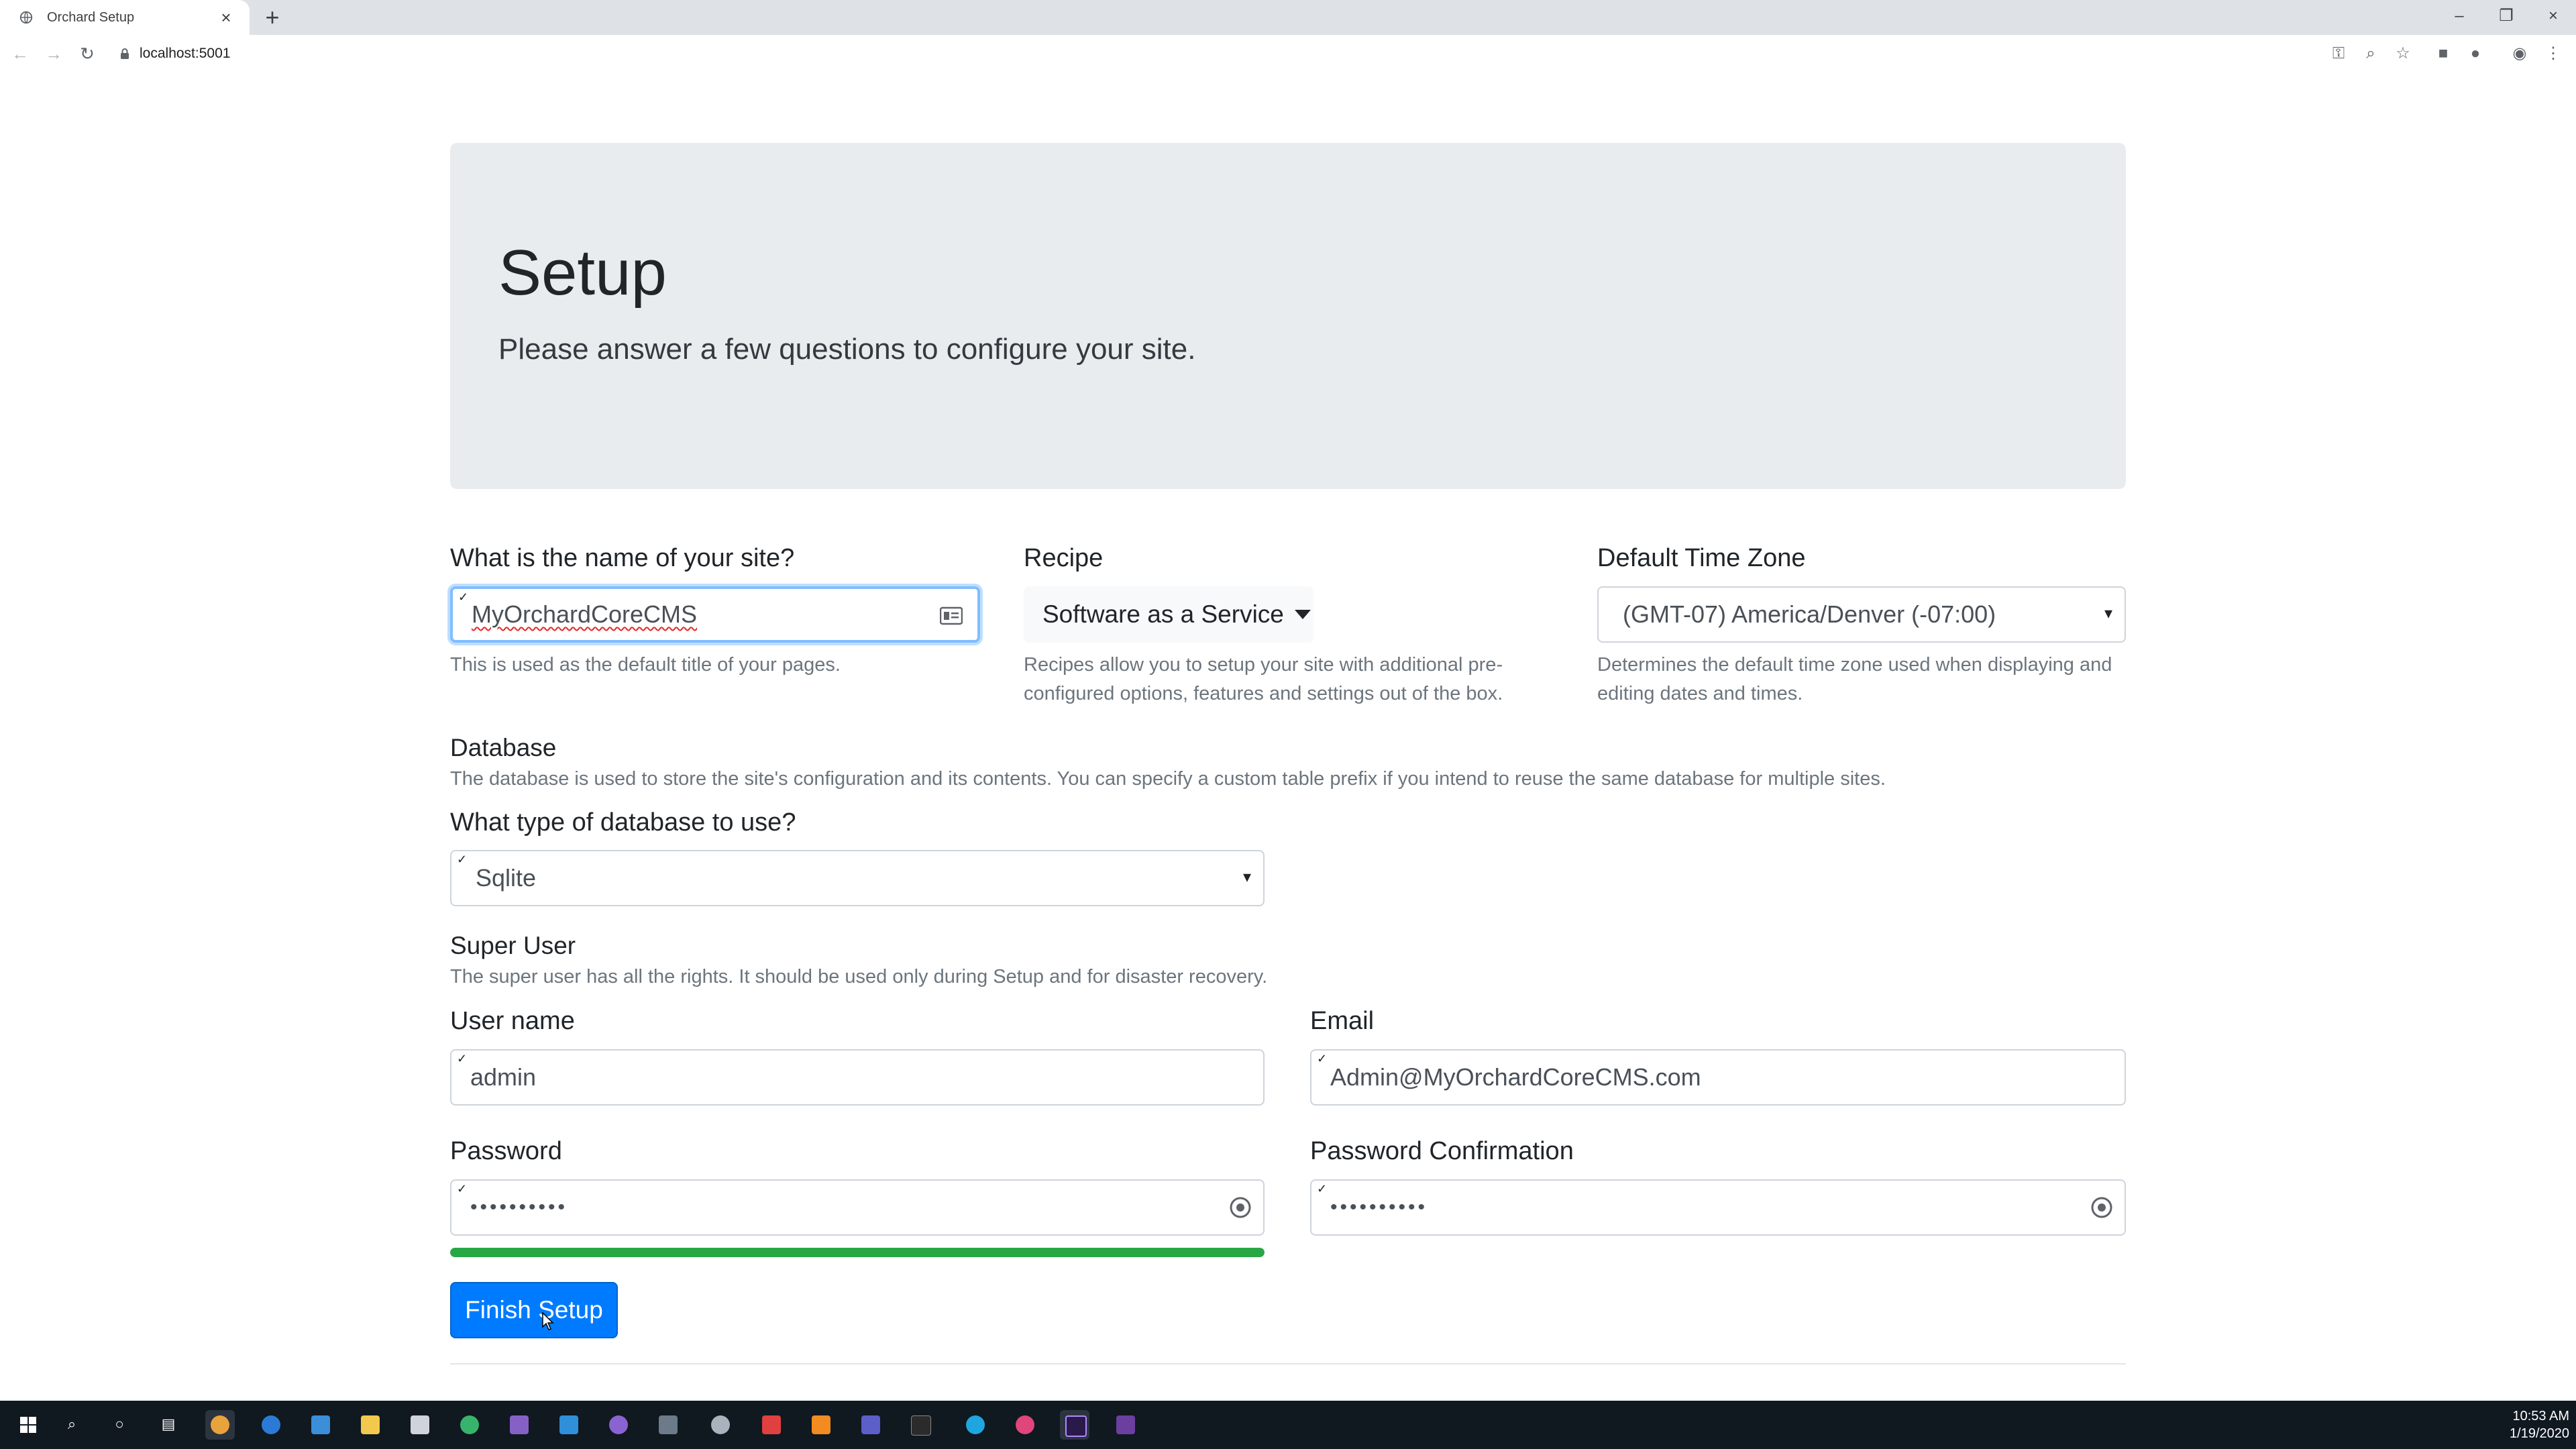 The image size is (2576, 1449). Describe the element at coordinates (54, 54) in the screenshot. I see `forward-icon: →` at that location.